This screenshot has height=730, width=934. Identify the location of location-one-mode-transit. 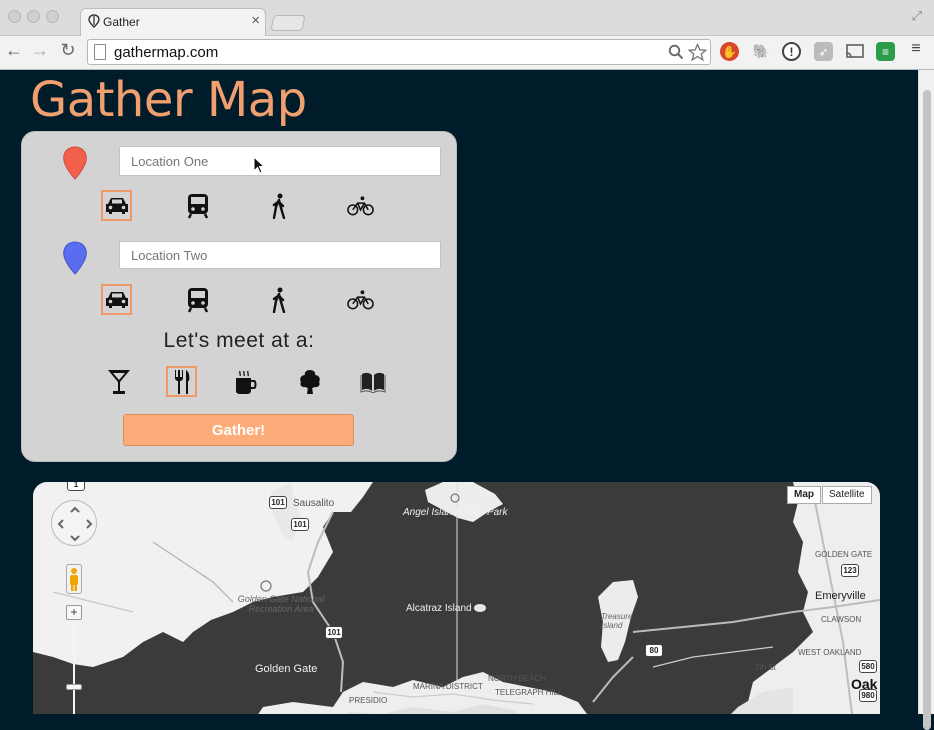
(197, 205).